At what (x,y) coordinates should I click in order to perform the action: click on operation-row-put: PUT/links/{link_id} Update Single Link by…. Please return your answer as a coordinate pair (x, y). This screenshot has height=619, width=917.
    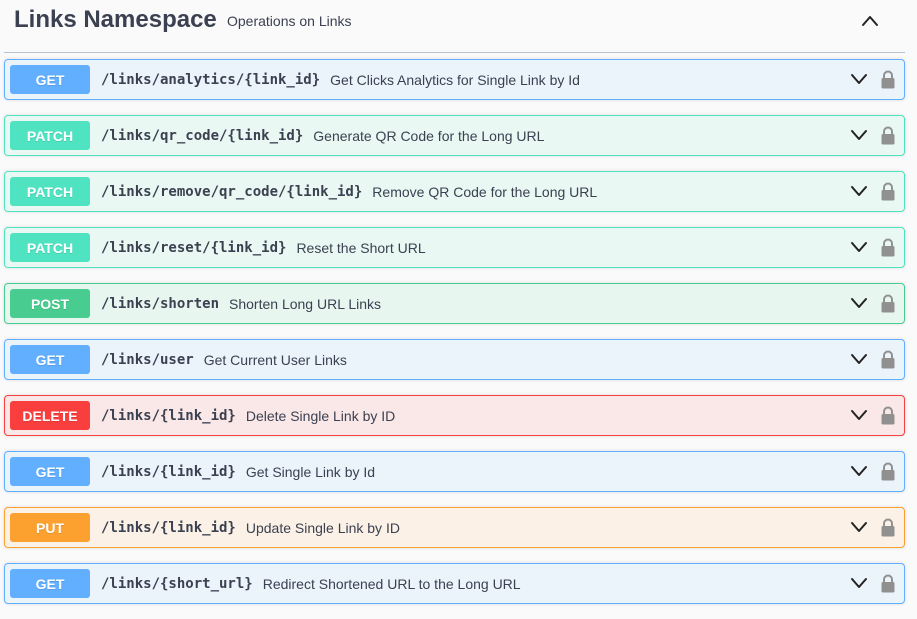
    Looking at the image, I should click on (454, 527).